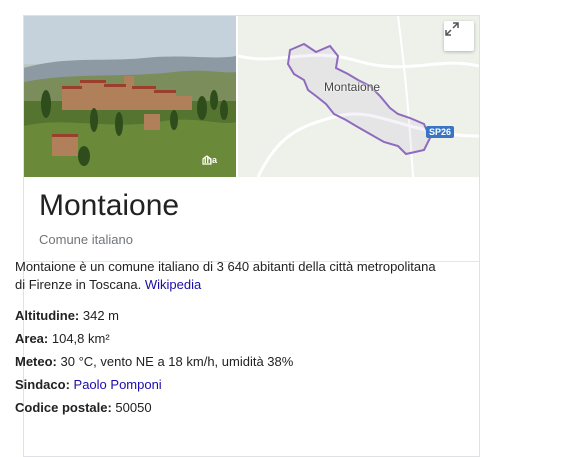 This screenshot has height=457, width=582. I want to click on fact-label: Codice postale:, so click(63, 407).